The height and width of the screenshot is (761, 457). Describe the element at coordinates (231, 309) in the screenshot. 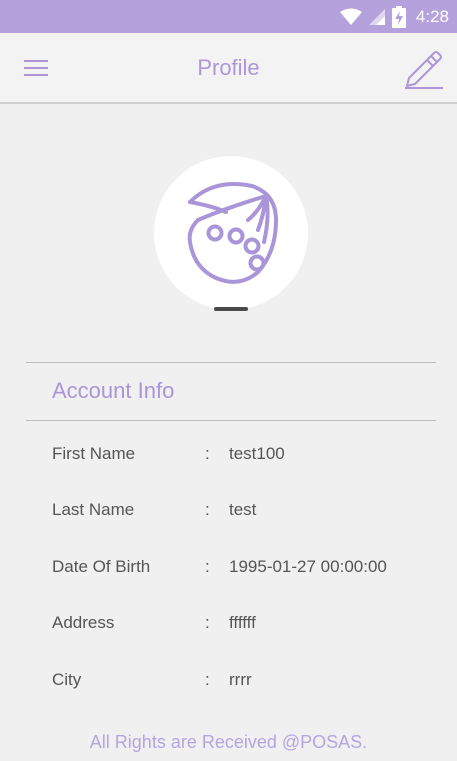

I see `avatar-shadow` at that location.